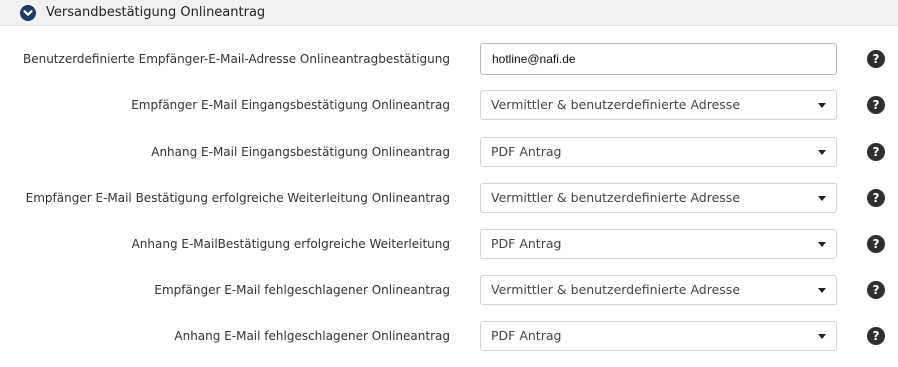  Describe the element at coordinates (156, 12) in the screenshot. I see `section-title: Versandbestätigung Onlineantrag` at that location.